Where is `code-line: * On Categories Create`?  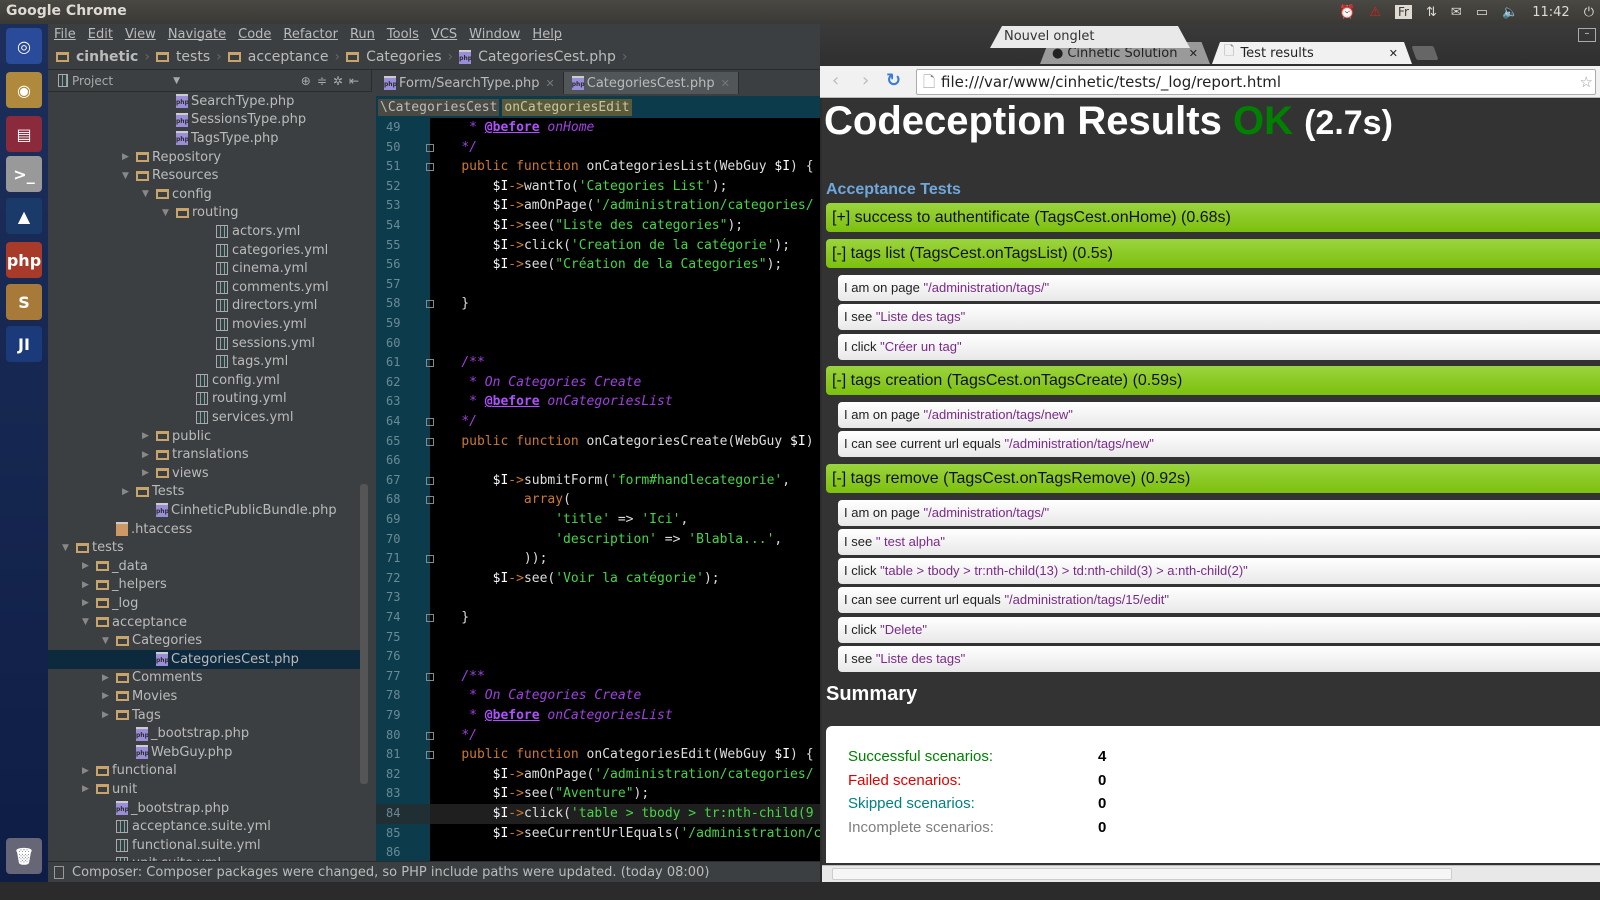 code-line: * On Categories Create is located at coordinates (625, 383).